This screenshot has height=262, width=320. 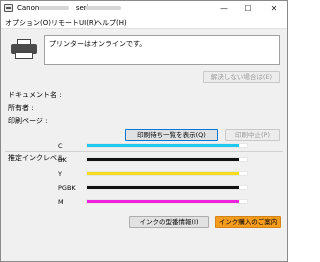 I want to click on minimize-button: —, so click(x=224, y=8).